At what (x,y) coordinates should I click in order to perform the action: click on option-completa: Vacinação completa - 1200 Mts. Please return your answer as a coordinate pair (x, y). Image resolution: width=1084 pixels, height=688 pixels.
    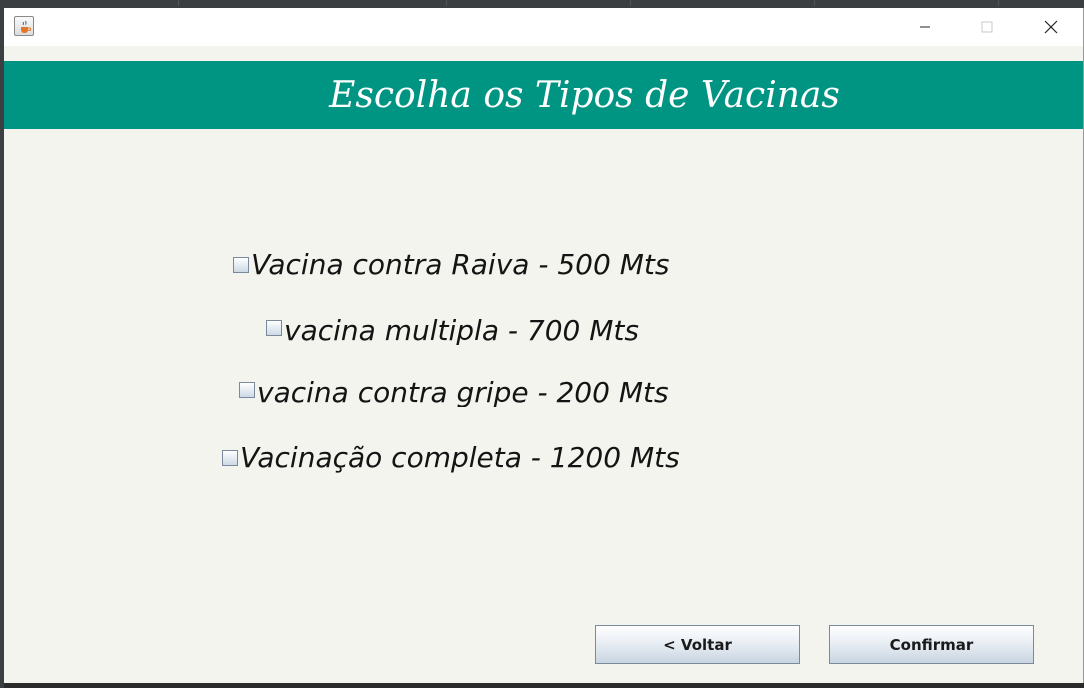
    Looking at the image, I should click on (451, 457).